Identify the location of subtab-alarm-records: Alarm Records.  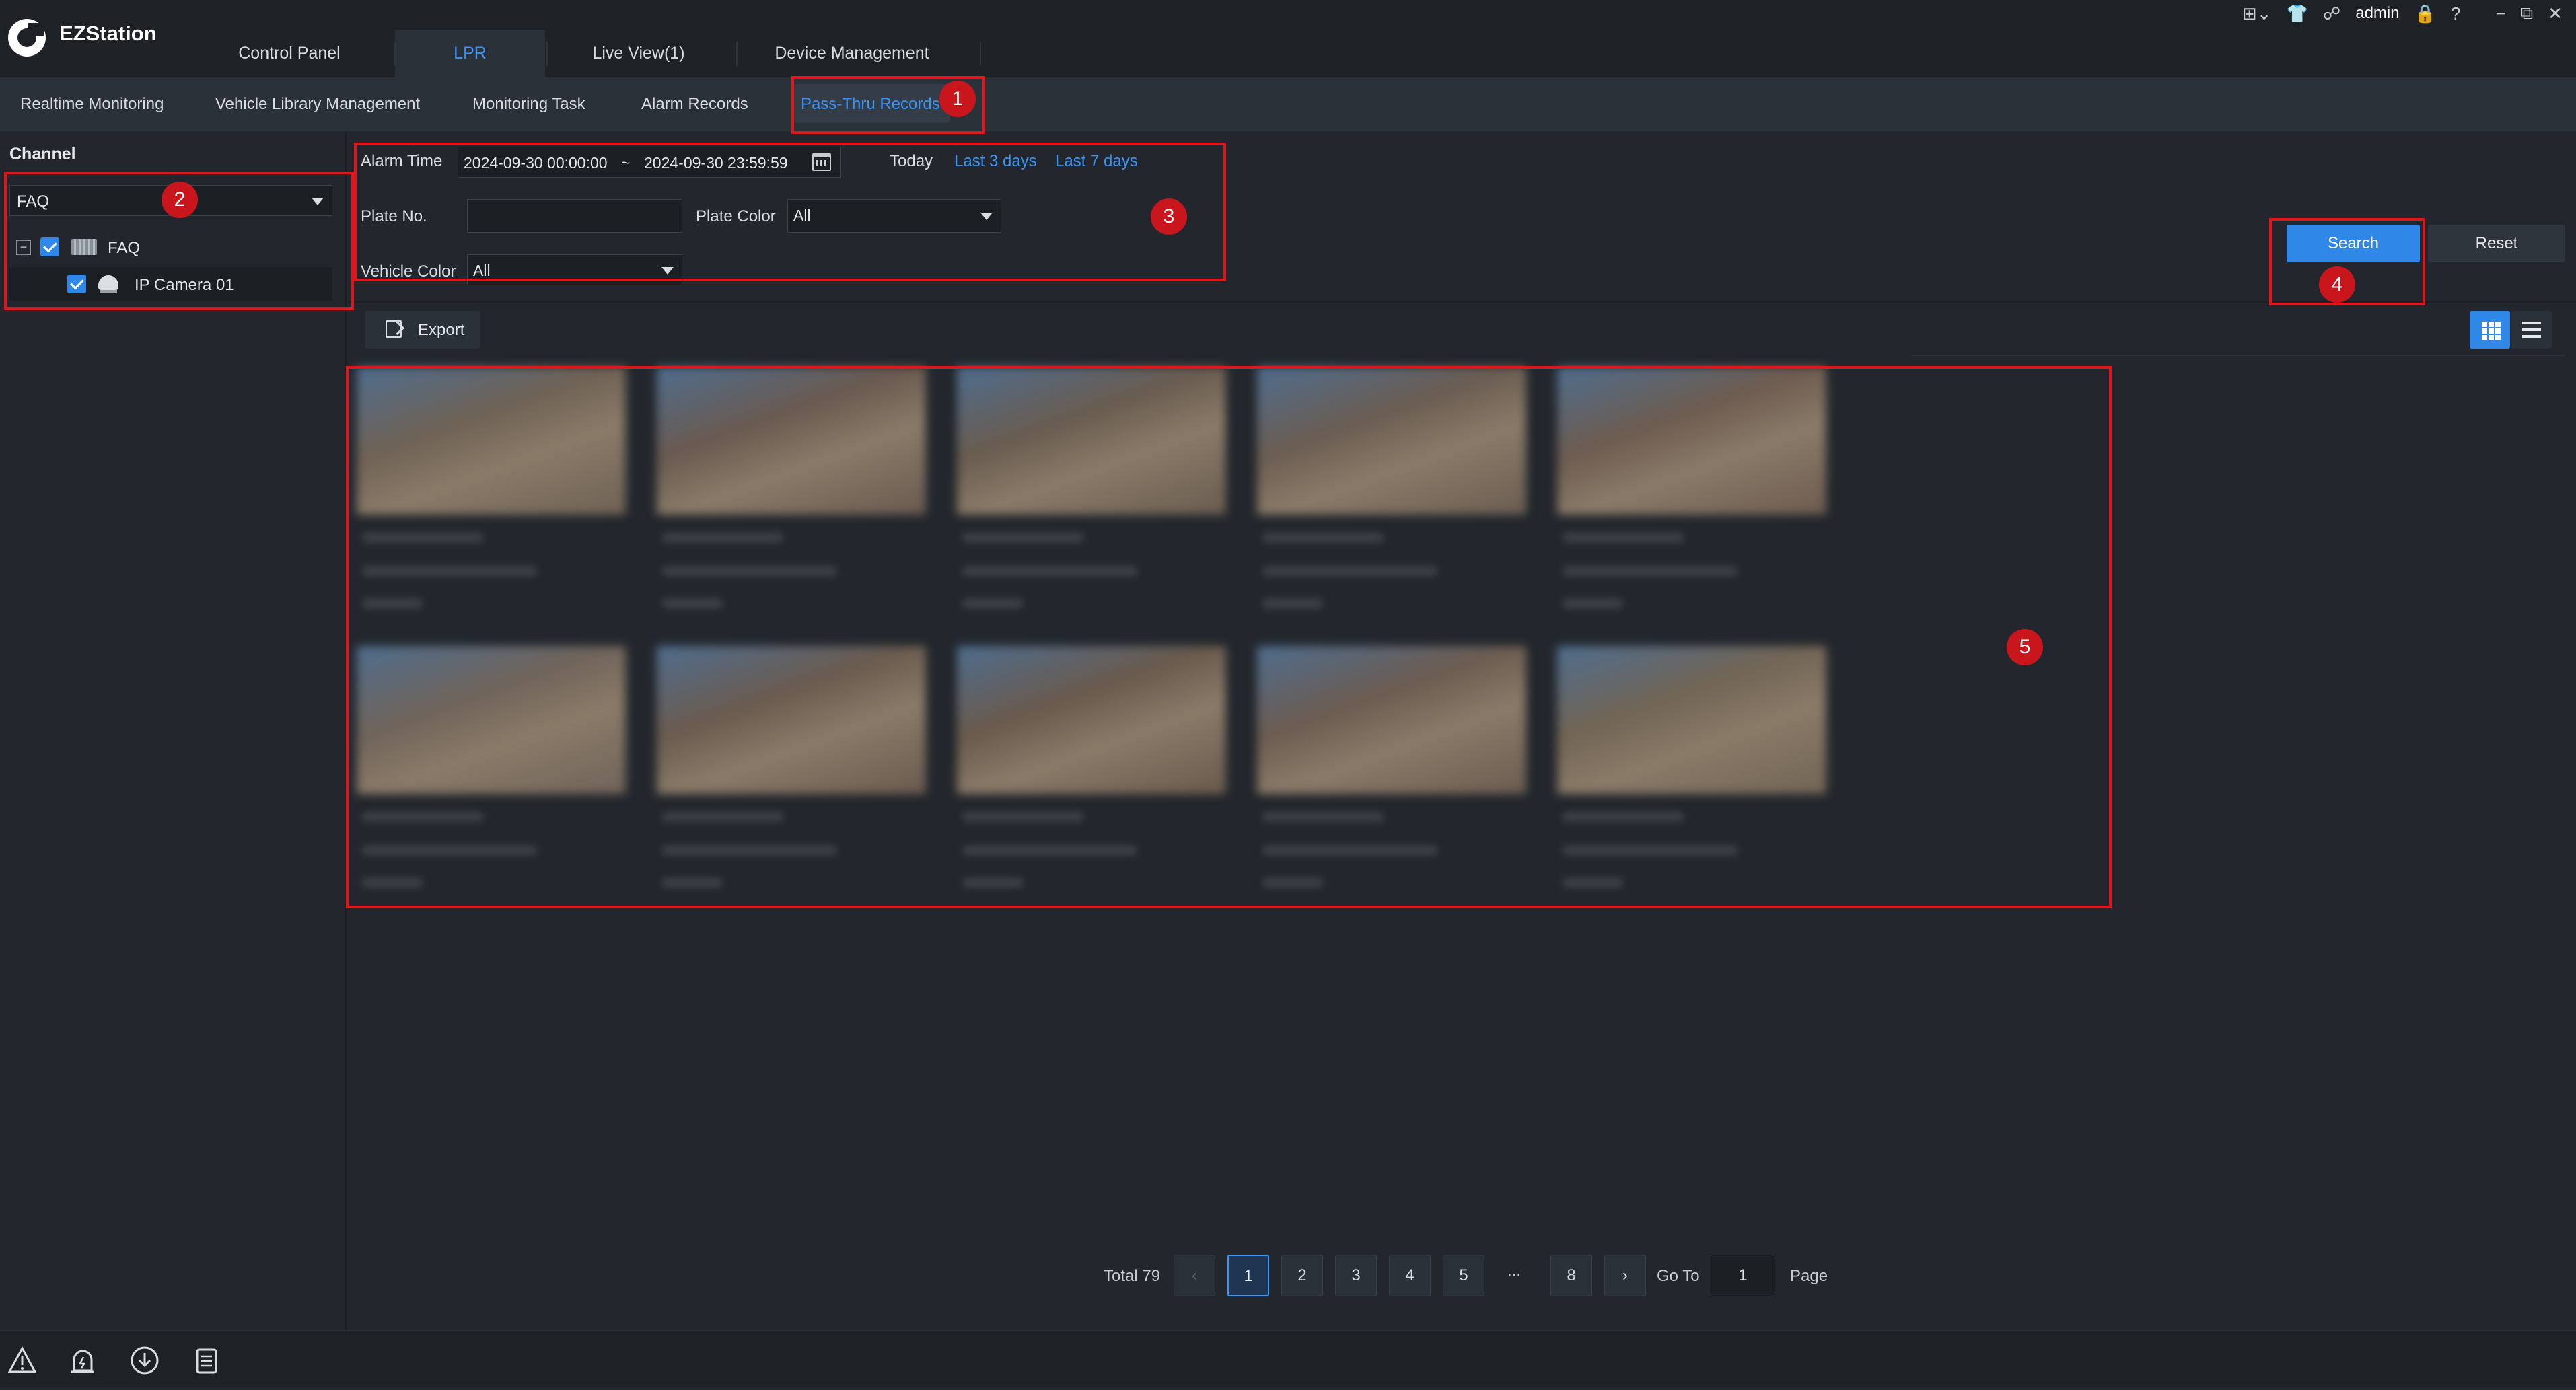
(694, 104).